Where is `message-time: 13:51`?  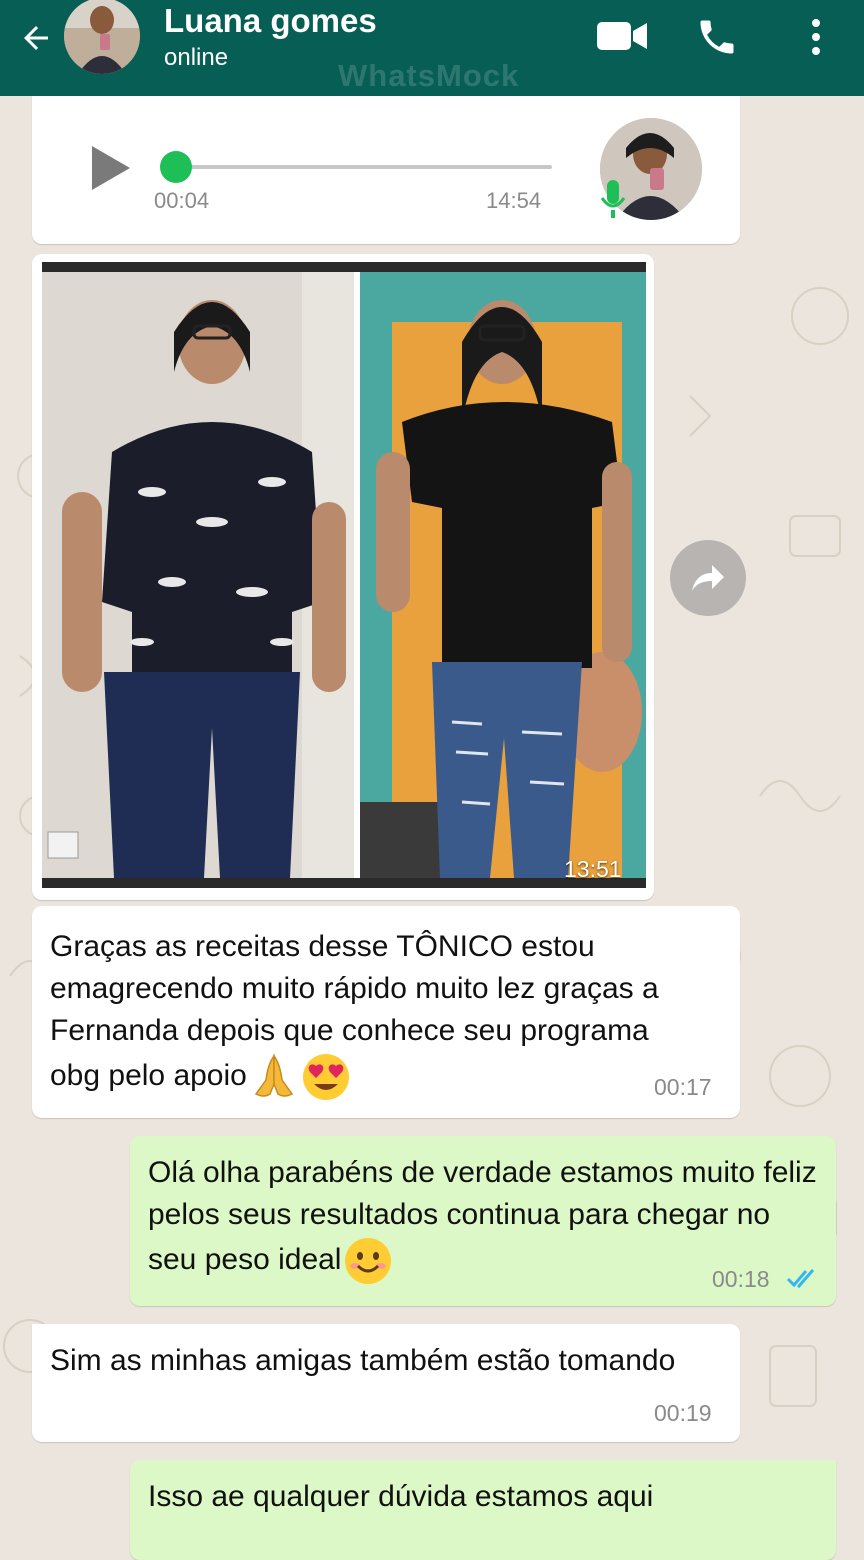
message-time: 13:51 is located at coordinates (593, 869).